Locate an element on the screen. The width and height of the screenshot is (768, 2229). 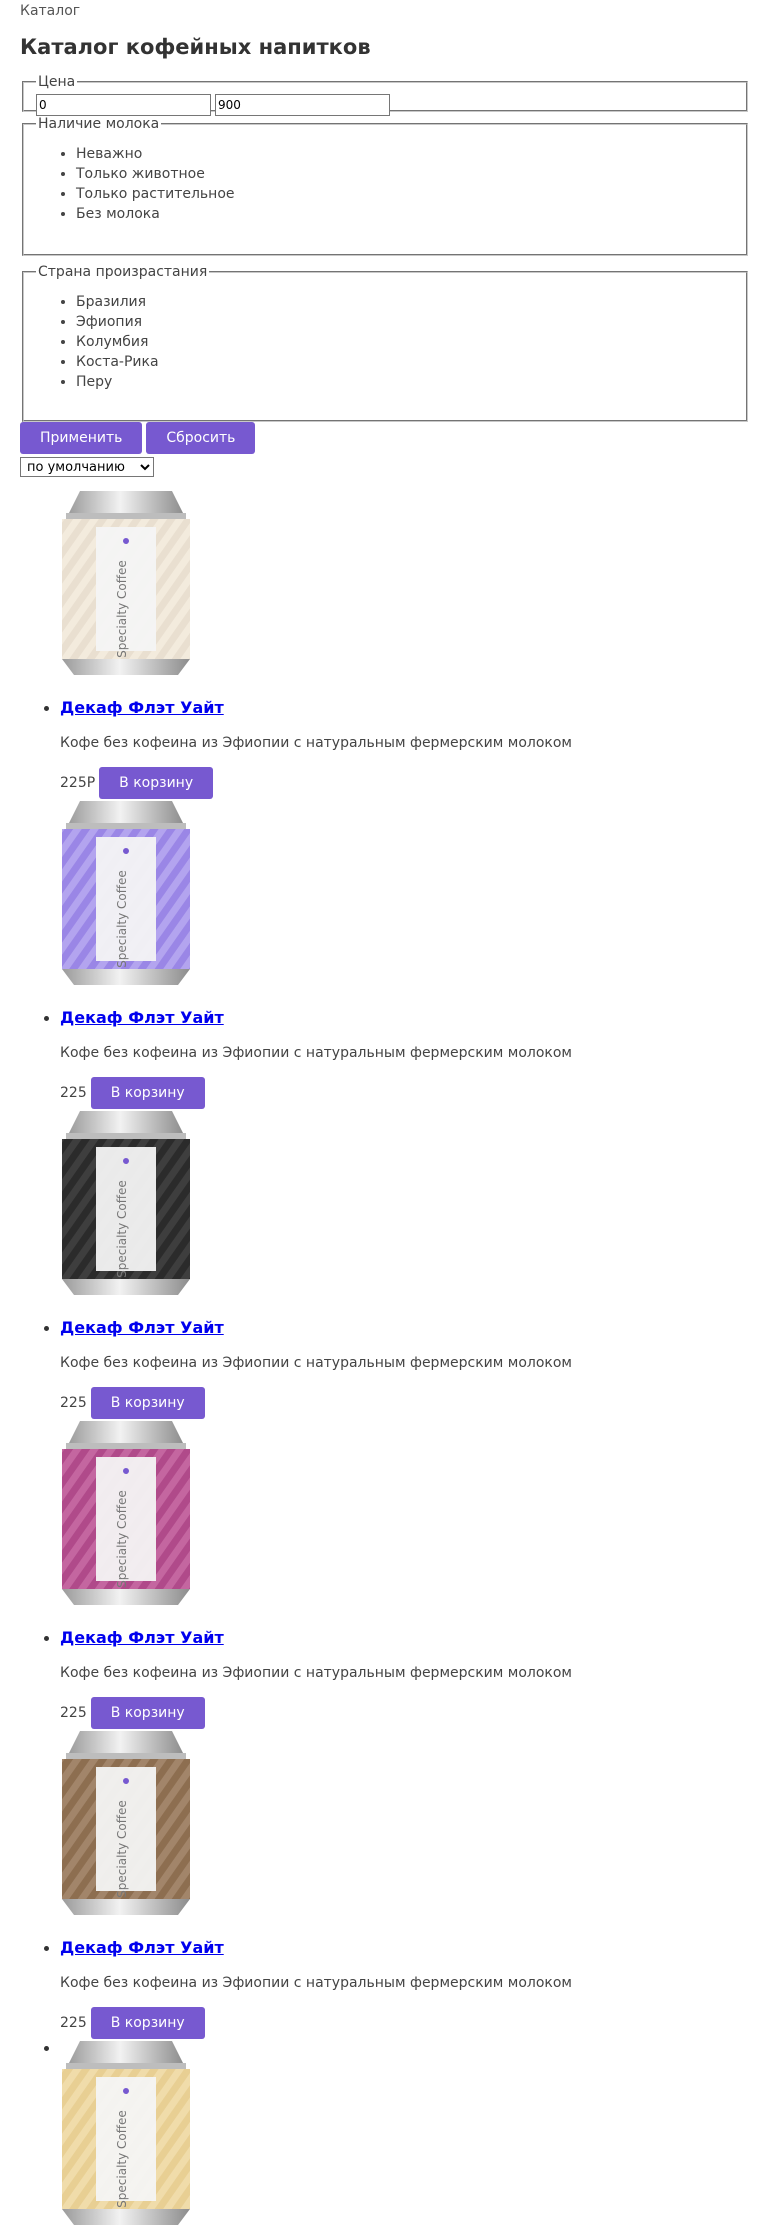
price-filter-legend: Цена is located at coordinates (57, 82).